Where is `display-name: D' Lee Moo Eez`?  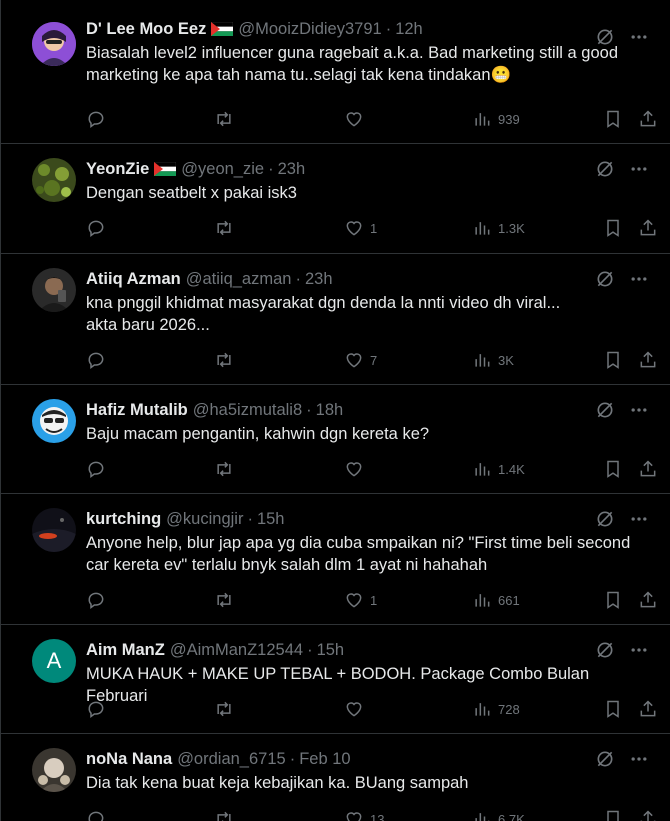
display-name: D' Lee Moo Eez is located at coordinates (146, 29).